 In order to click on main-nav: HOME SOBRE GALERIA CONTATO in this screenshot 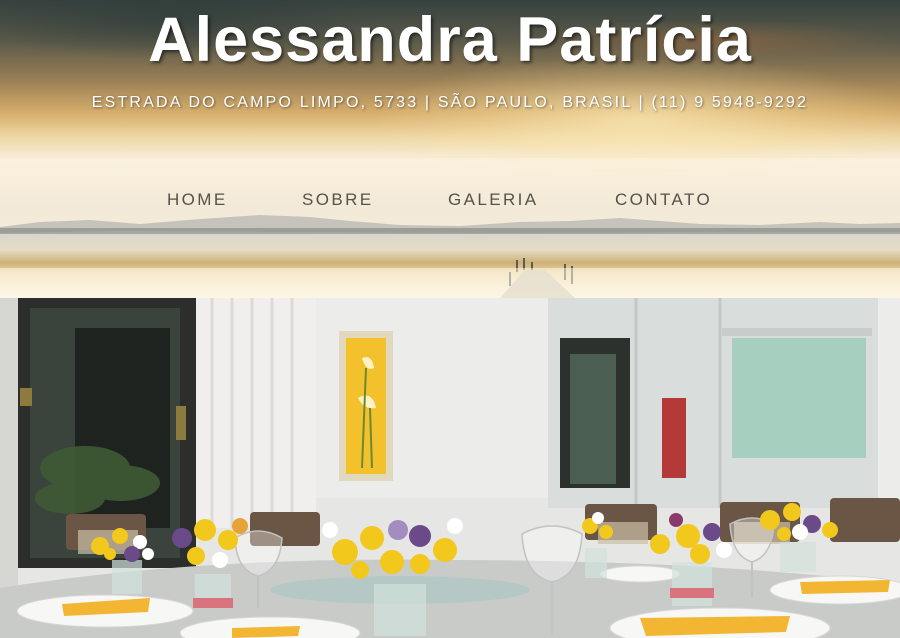, I will do `click(450, 202)`.